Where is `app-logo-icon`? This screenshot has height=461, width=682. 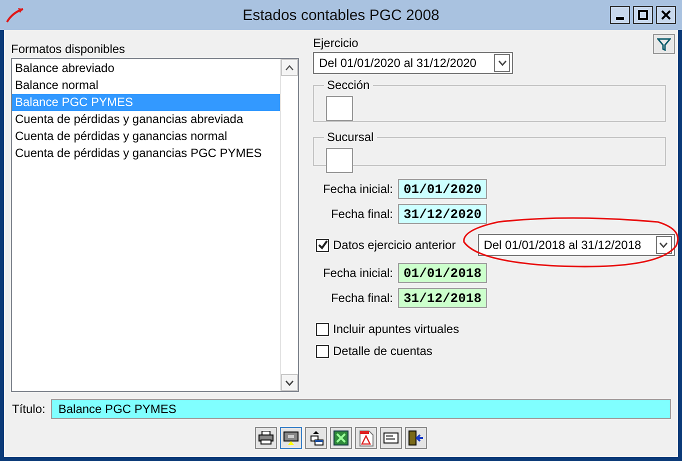 app-logo-icon is located at coordinates (15, 15).